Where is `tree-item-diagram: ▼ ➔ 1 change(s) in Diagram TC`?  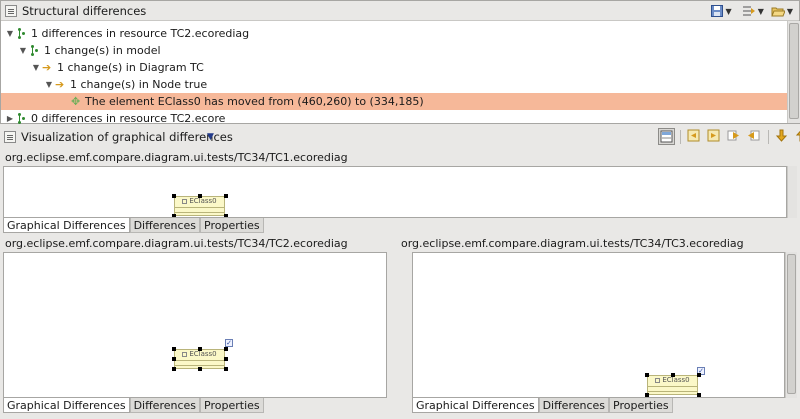
tree-item-diagram: ▼ ➔ 1 change(s) in Diagram TC is located at coordinates (117, 67).